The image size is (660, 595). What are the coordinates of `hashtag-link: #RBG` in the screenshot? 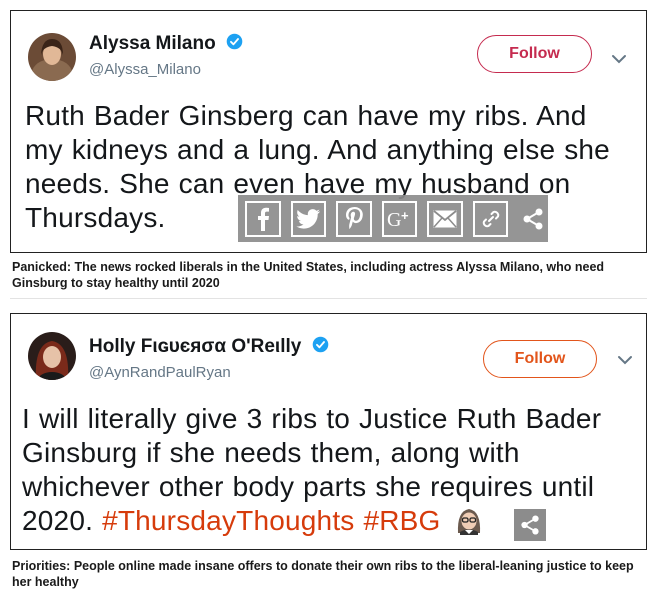 It's located at (401, 520).